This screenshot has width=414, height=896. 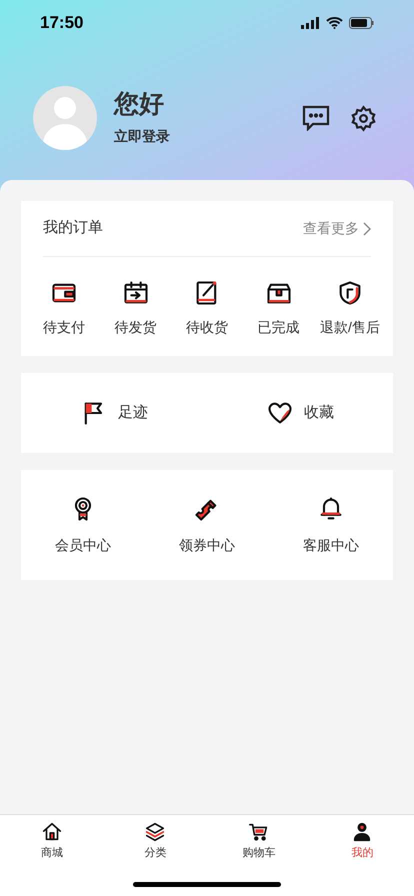 I want to click on battery-icon, so click(x=361, y=23).